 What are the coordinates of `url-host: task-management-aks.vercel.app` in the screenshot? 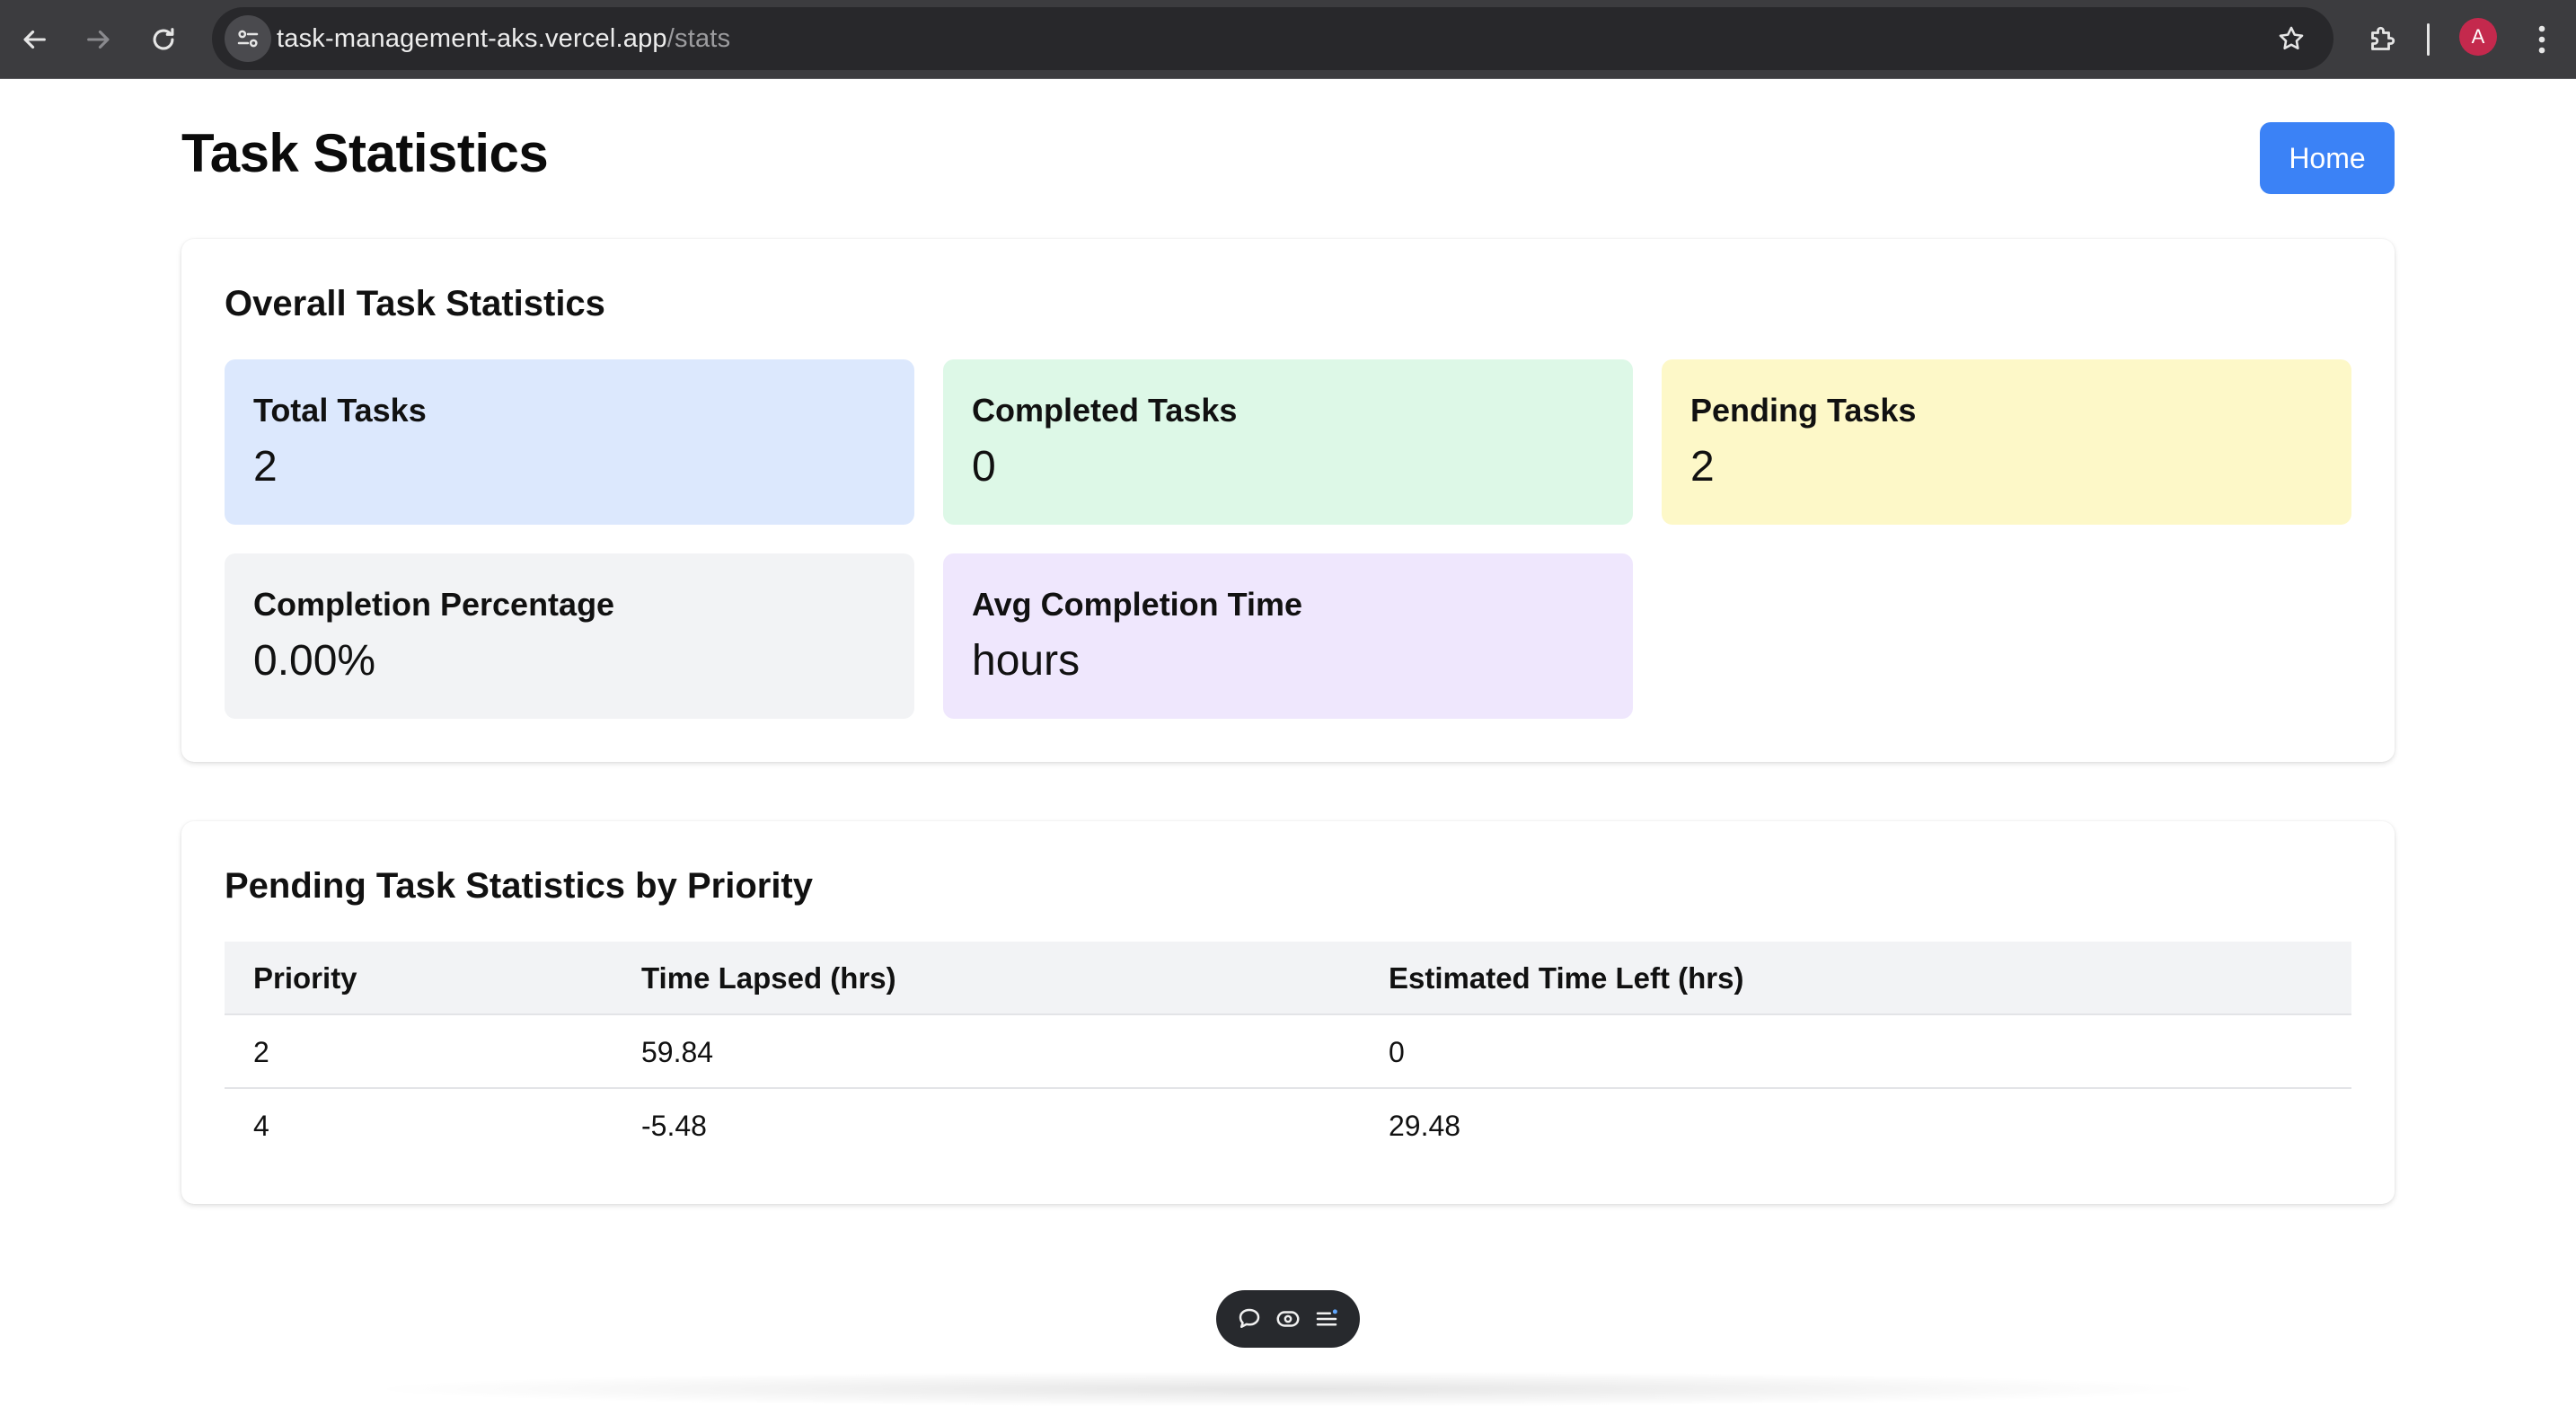 It's located at (472, 39).